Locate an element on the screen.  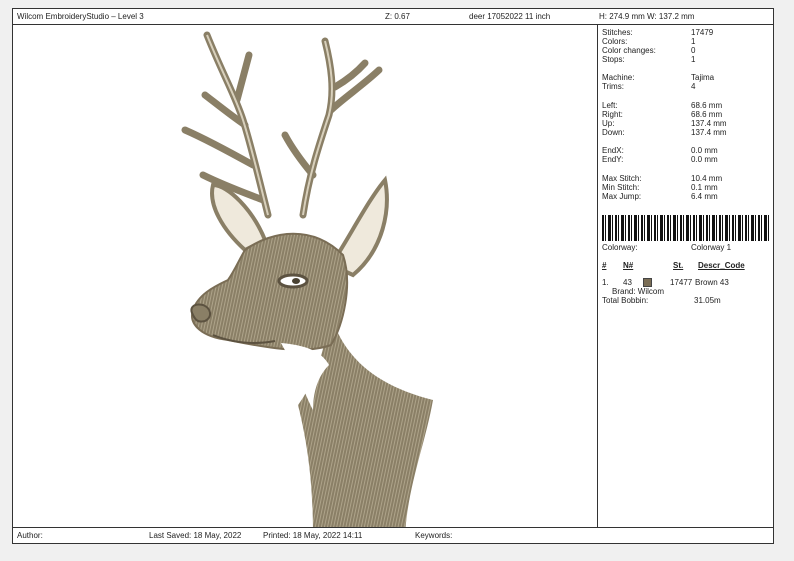
keywords-field: Keywords: is located at coordinates (434, 535).